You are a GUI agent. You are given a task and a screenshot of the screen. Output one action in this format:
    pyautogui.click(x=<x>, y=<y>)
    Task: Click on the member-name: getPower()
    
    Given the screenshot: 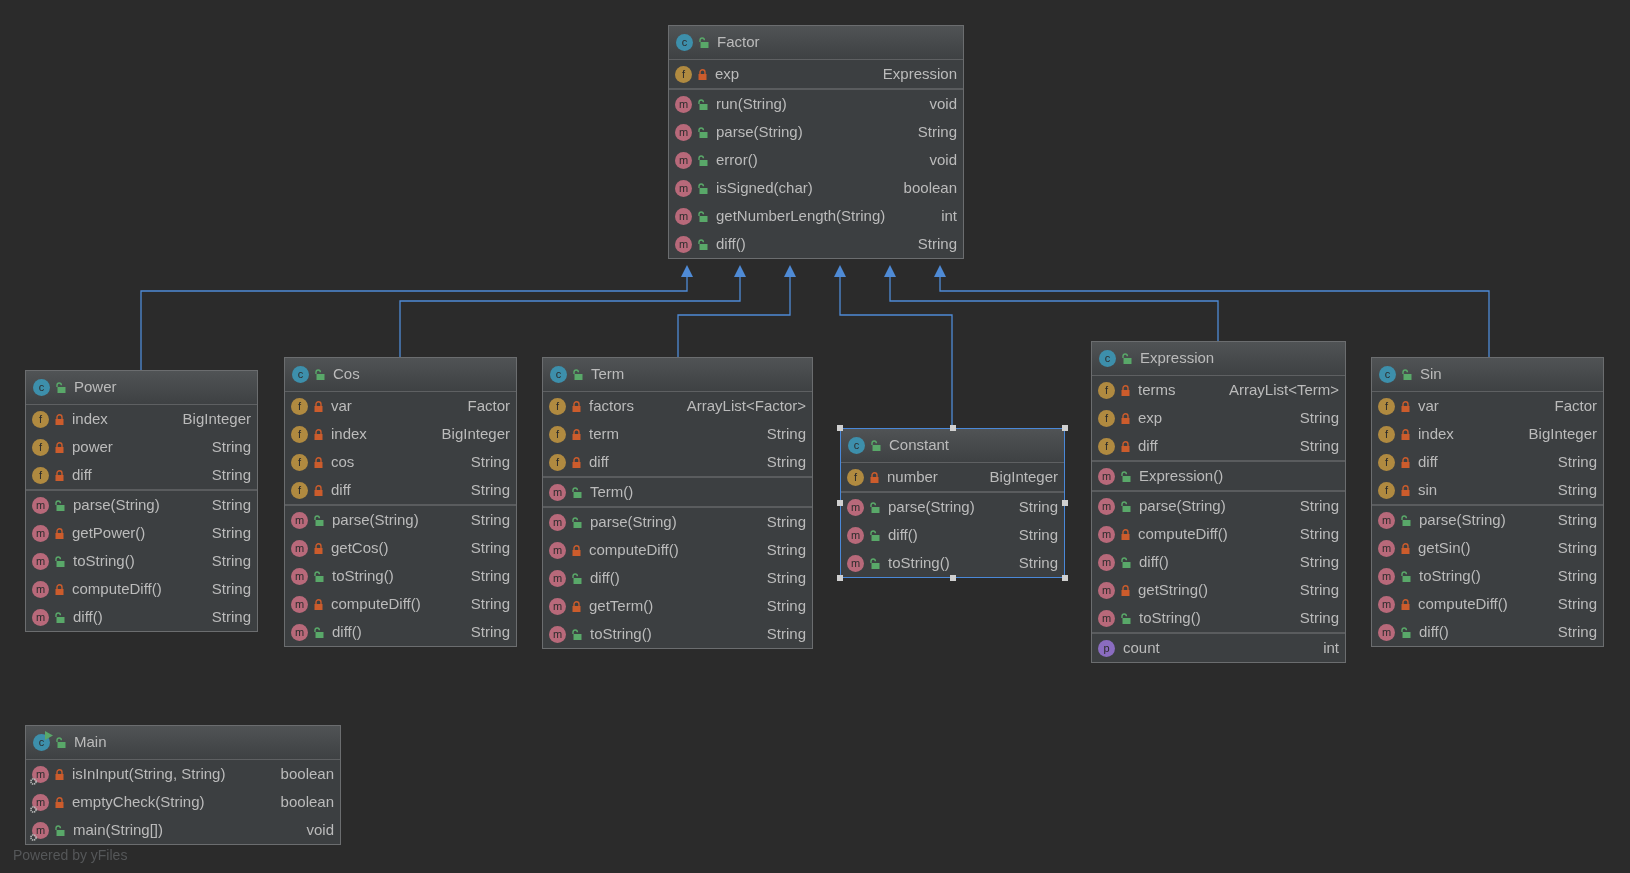 What is the action you would take?
    pyautogui.click(x=109, y=532)
    